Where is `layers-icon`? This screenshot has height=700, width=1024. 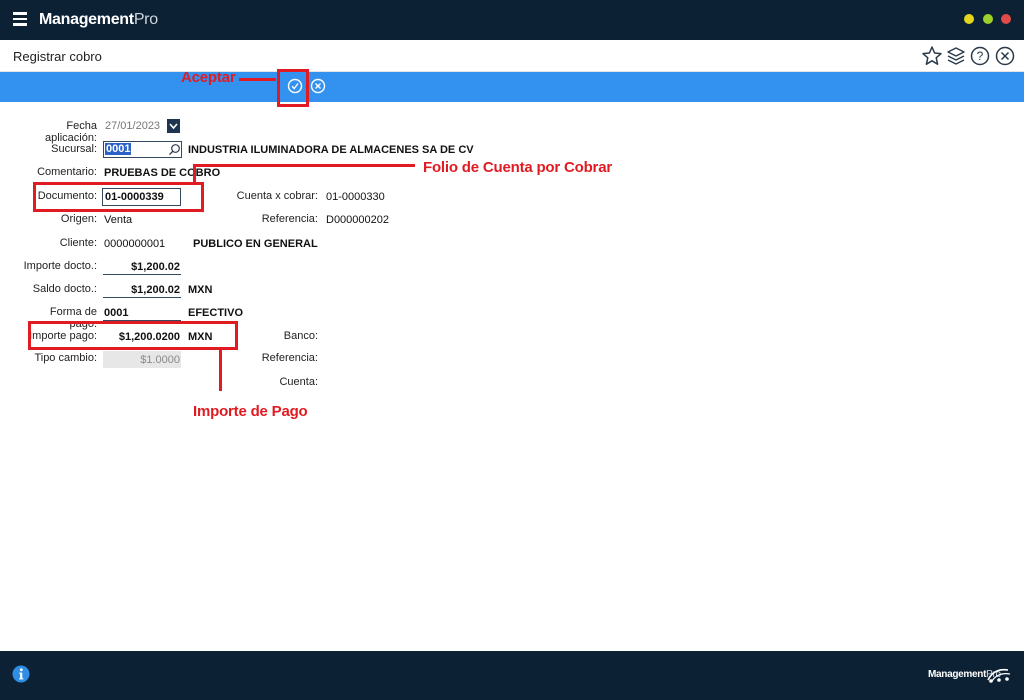 layers-icon is located at coordinates (956, 56).